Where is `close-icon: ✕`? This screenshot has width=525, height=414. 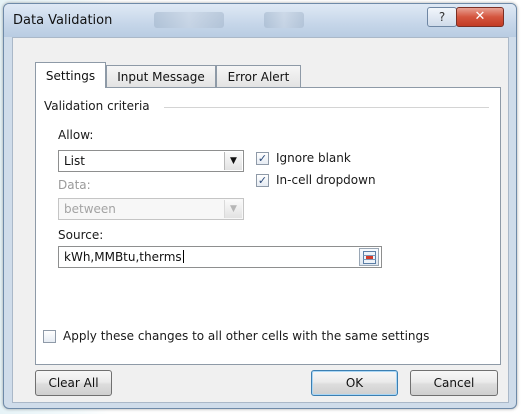 close-icon: ✕ is located at coordinates (480, 16).